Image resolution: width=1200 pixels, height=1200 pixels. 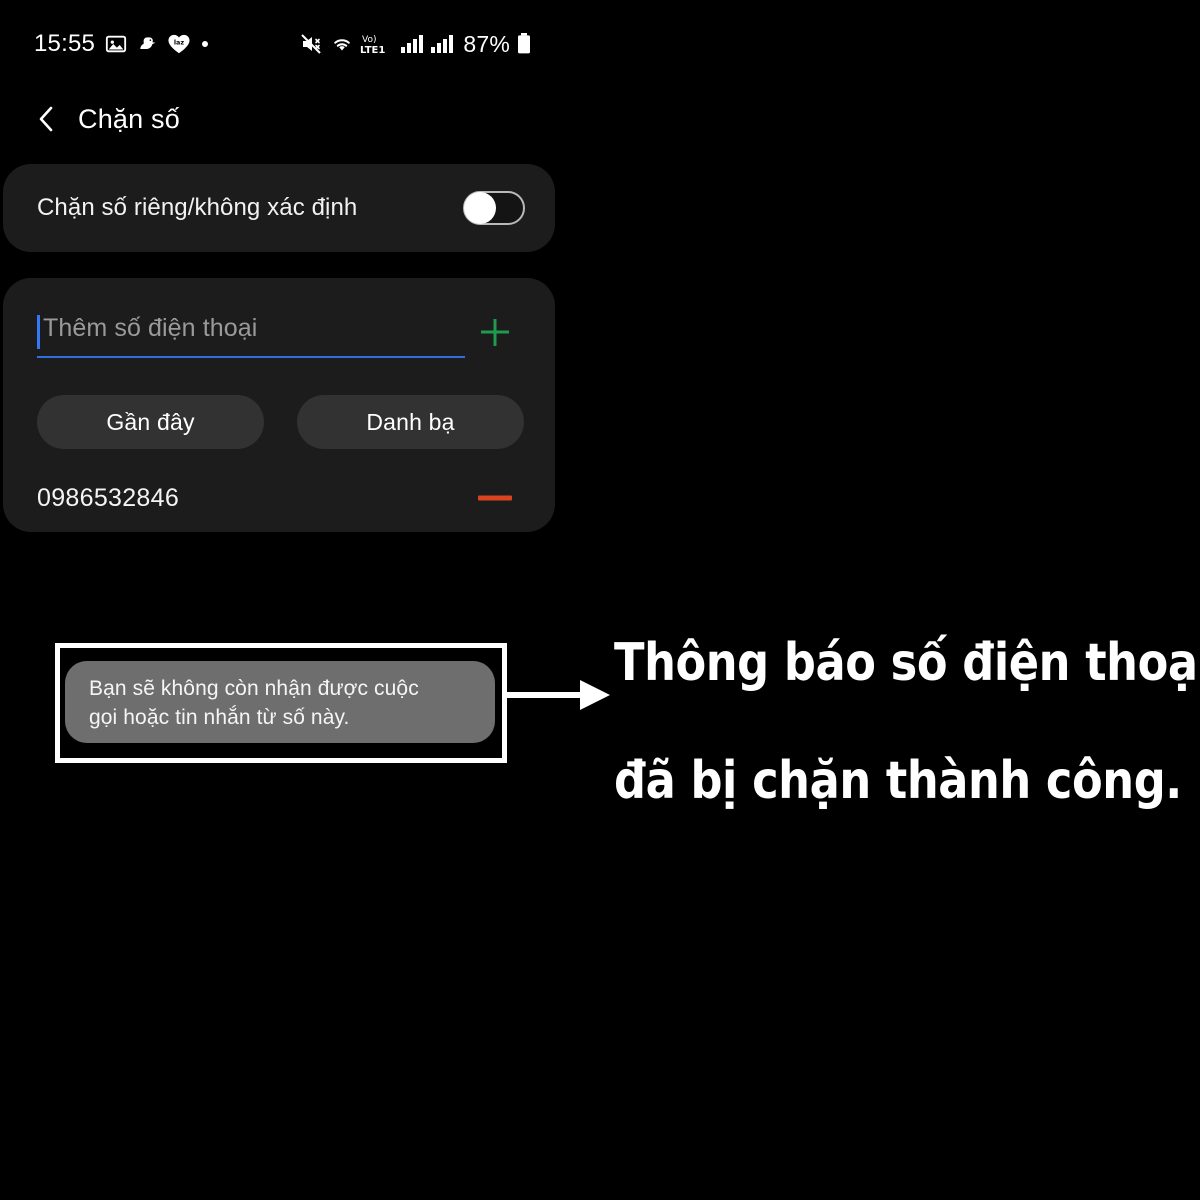 What do you see at coordinates (342, 44) in the screenshot?
I see `wifi-icon` at bounding box center [342, 44].